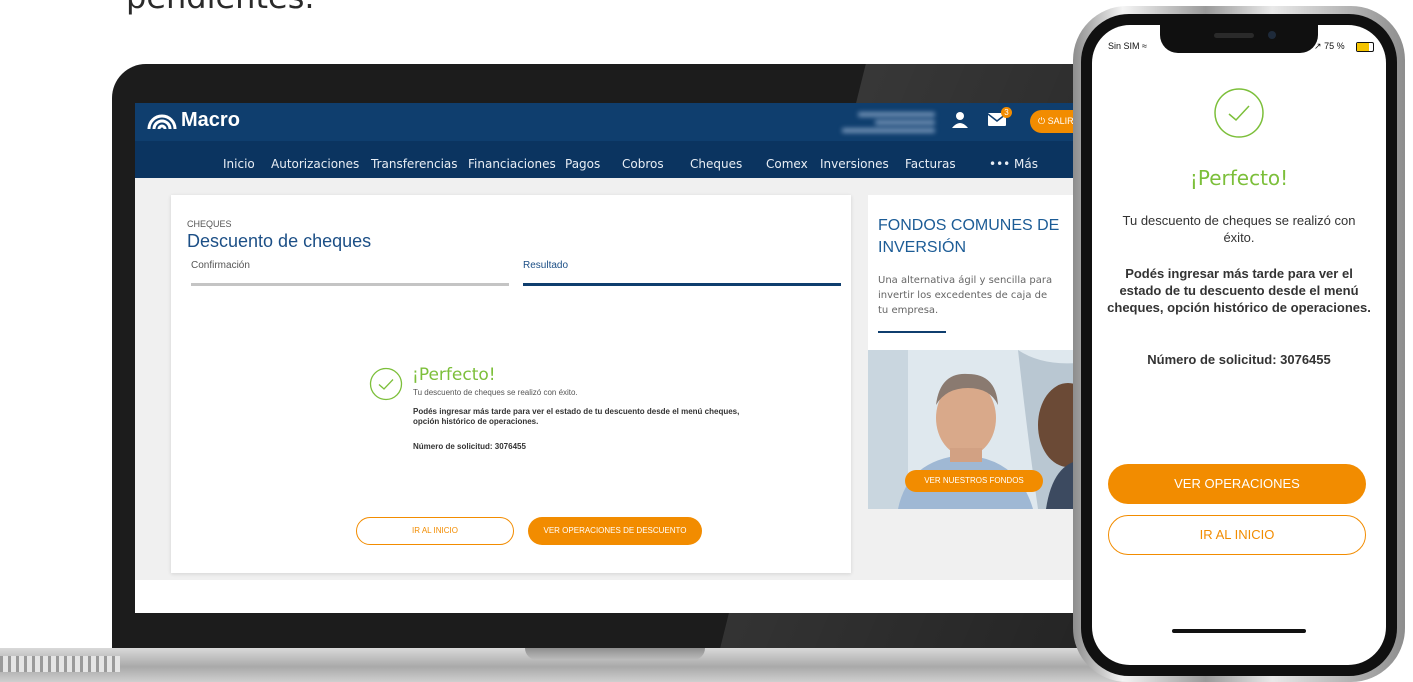 Image resolution: width=1413 pixels, height=682 pixels. Describe the element at coordinates (1239, 39) in the screenshot. I see `phone-notch` at that location.